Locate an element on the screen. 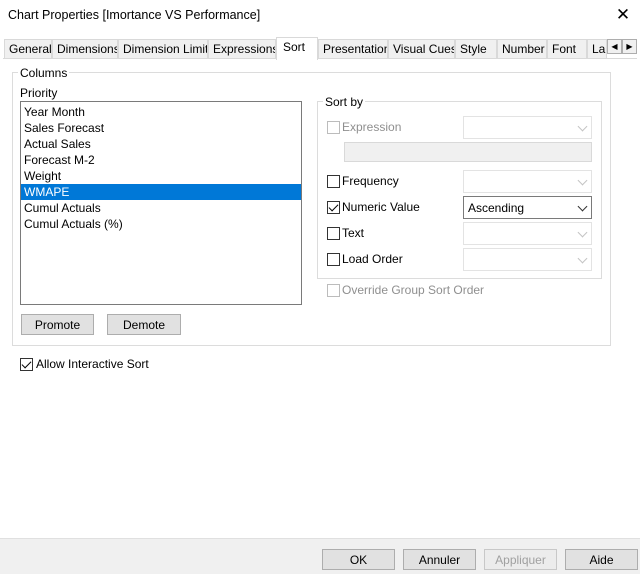  text-checkbox is located at coordinates (333, 233).